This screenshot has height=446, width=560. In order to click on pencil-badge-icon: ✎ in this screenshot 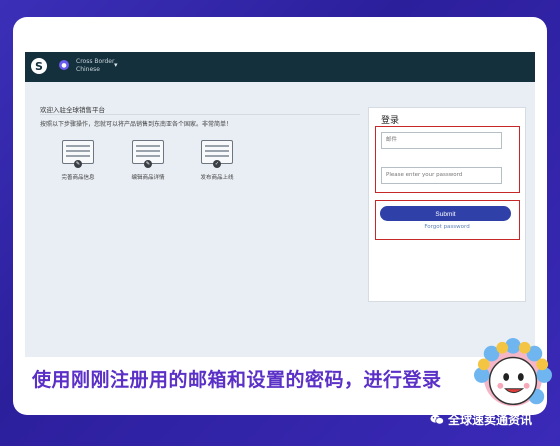, I will do `click(78, 164)`.